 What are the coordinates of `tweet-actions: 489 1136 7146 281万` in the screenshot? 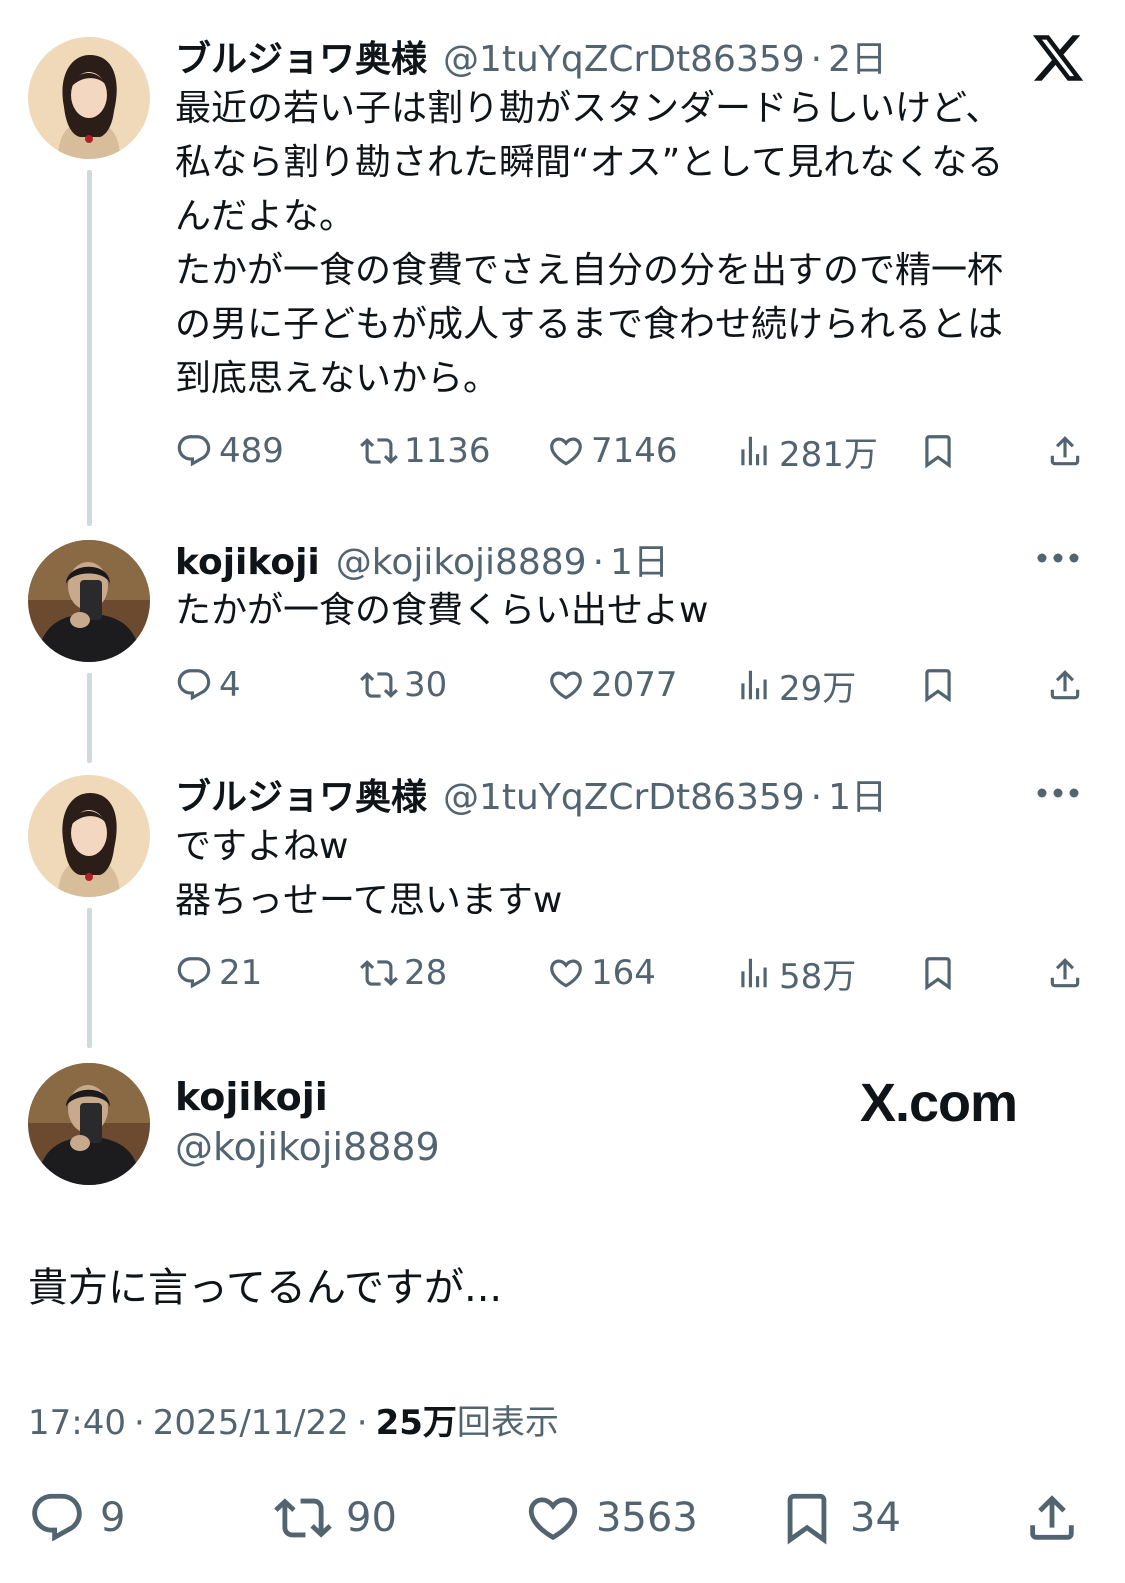 It's located at (632, 451).